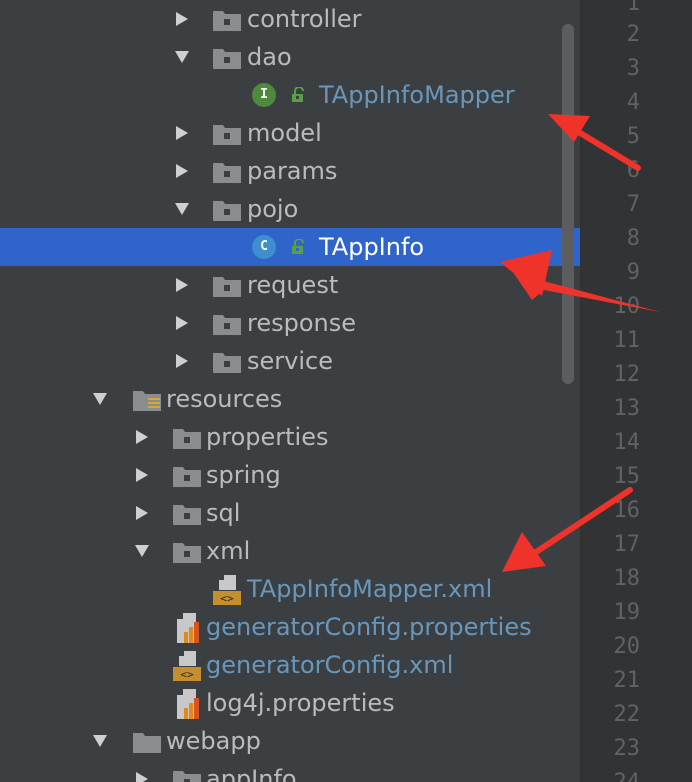 This screenshot has width=692, height=782. I want to click on tree-item-controller: controller, so click(290, 19).